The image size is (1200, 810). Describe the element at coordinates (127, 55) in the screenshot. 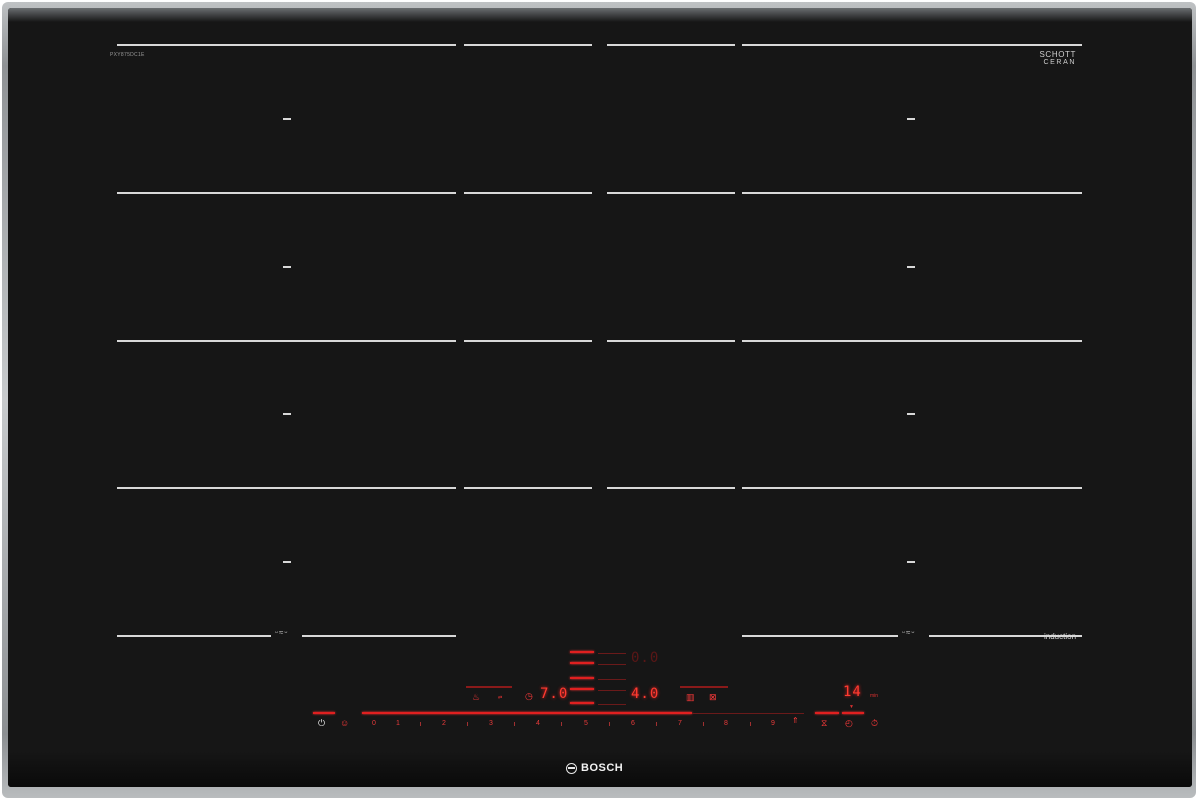

I see `model-number: PXY875DC1E` at that location.